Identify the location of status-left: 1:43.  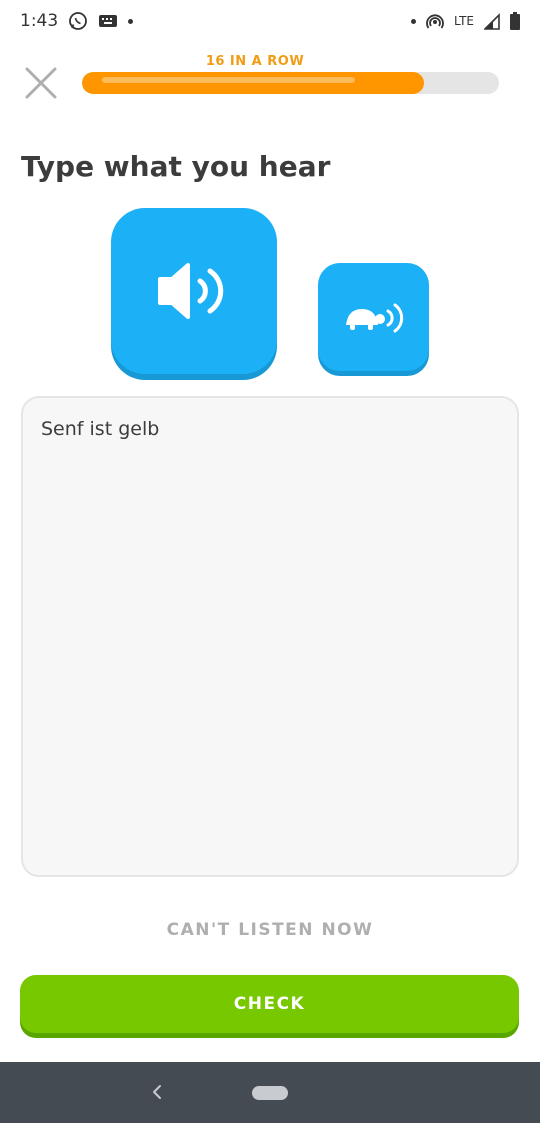
(77, 21).